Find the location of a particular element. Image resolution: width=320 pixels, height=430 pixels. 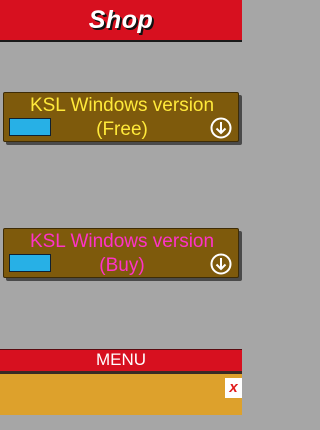

page-title: Shop is located at coordinates (121, 20).